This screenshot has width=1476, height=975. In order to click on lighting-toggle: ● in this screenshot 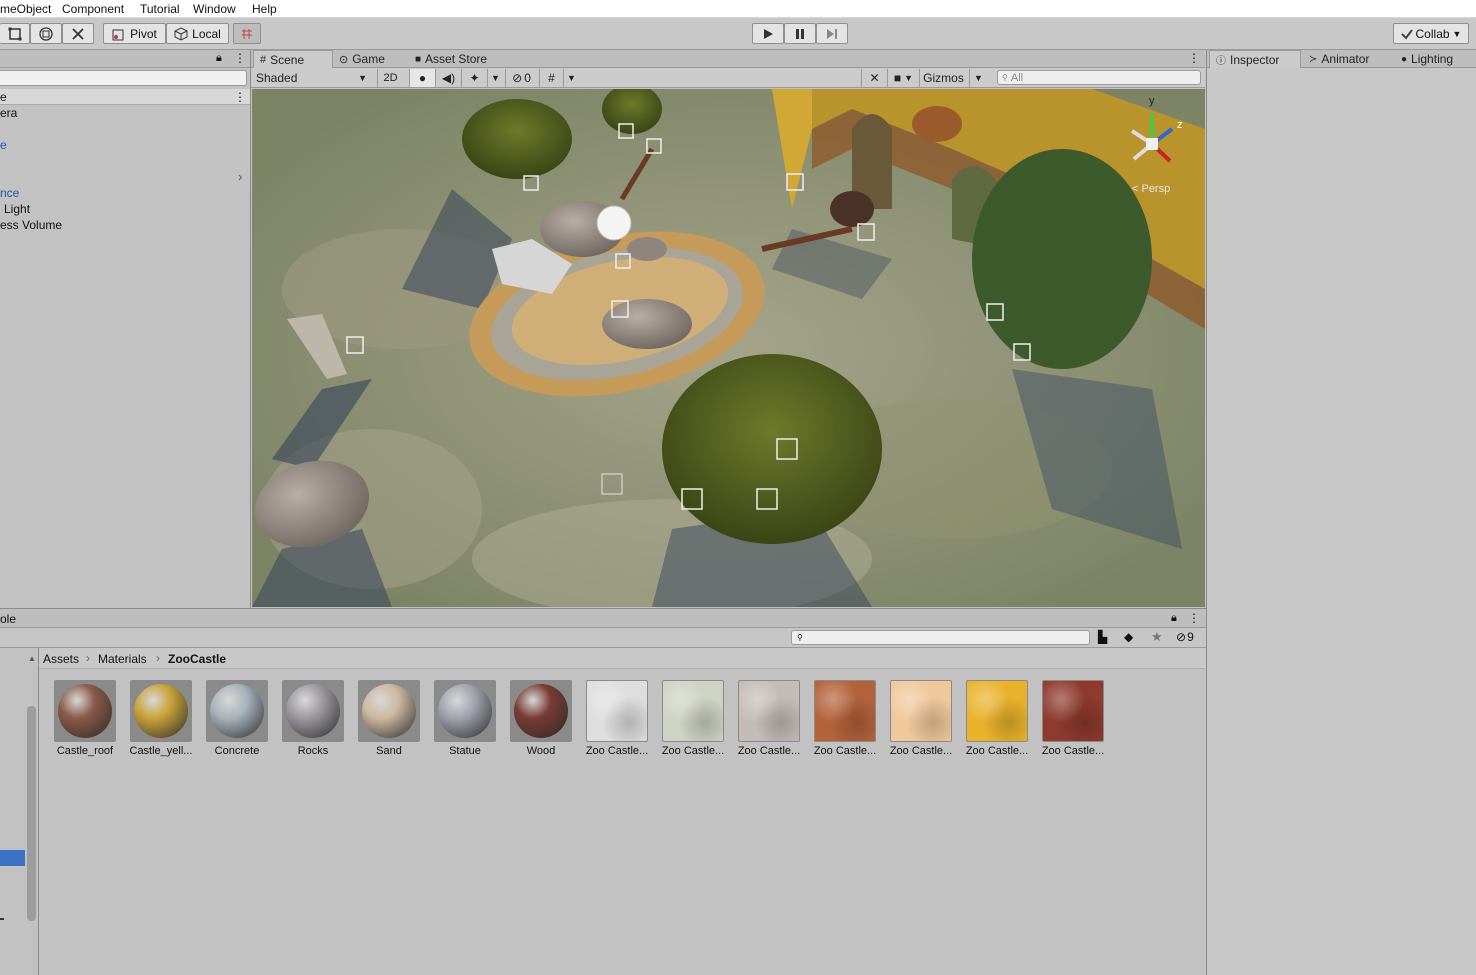, I will do `click(422, 78)`.